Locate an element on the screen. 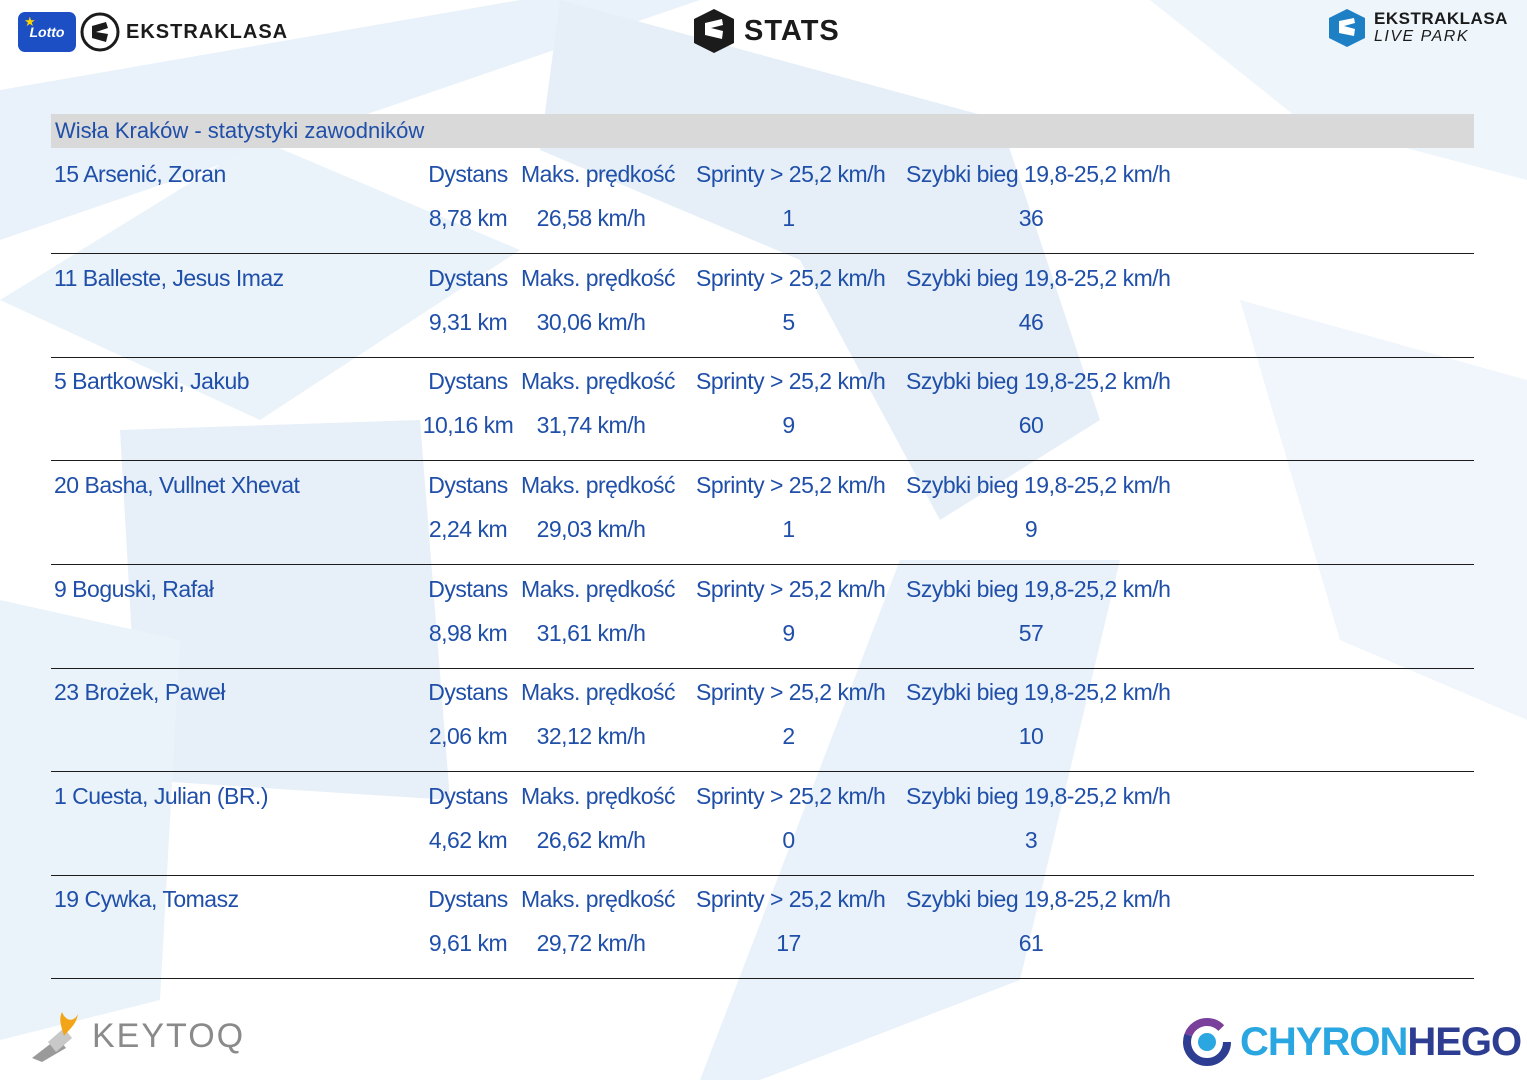 Image resolution: width=1527 pixels, height=1080 pixels. chyronhego-wordmark: CHYRONHEGO is located at coordinates (1381, 1042).